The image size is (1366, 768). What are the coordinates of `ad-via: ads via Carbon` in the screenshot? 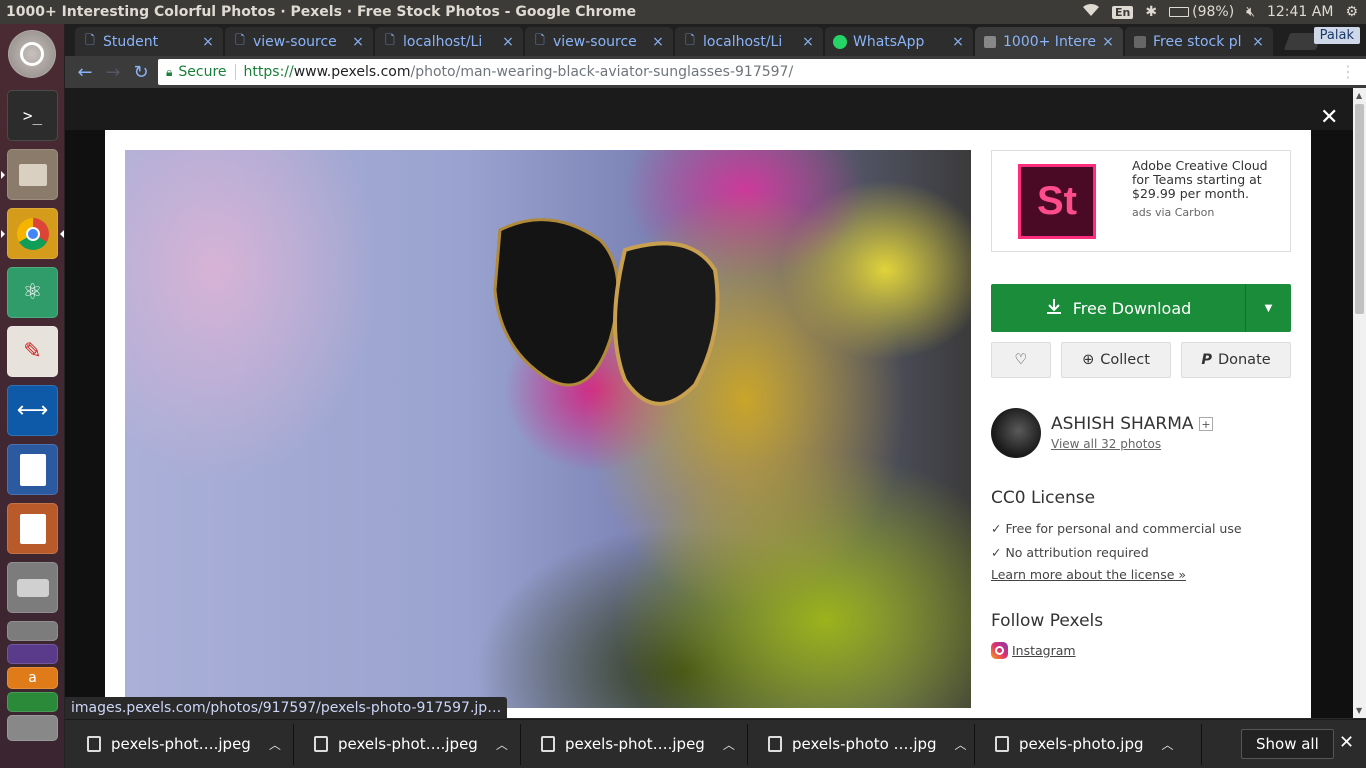 It's located at (1173, 212).